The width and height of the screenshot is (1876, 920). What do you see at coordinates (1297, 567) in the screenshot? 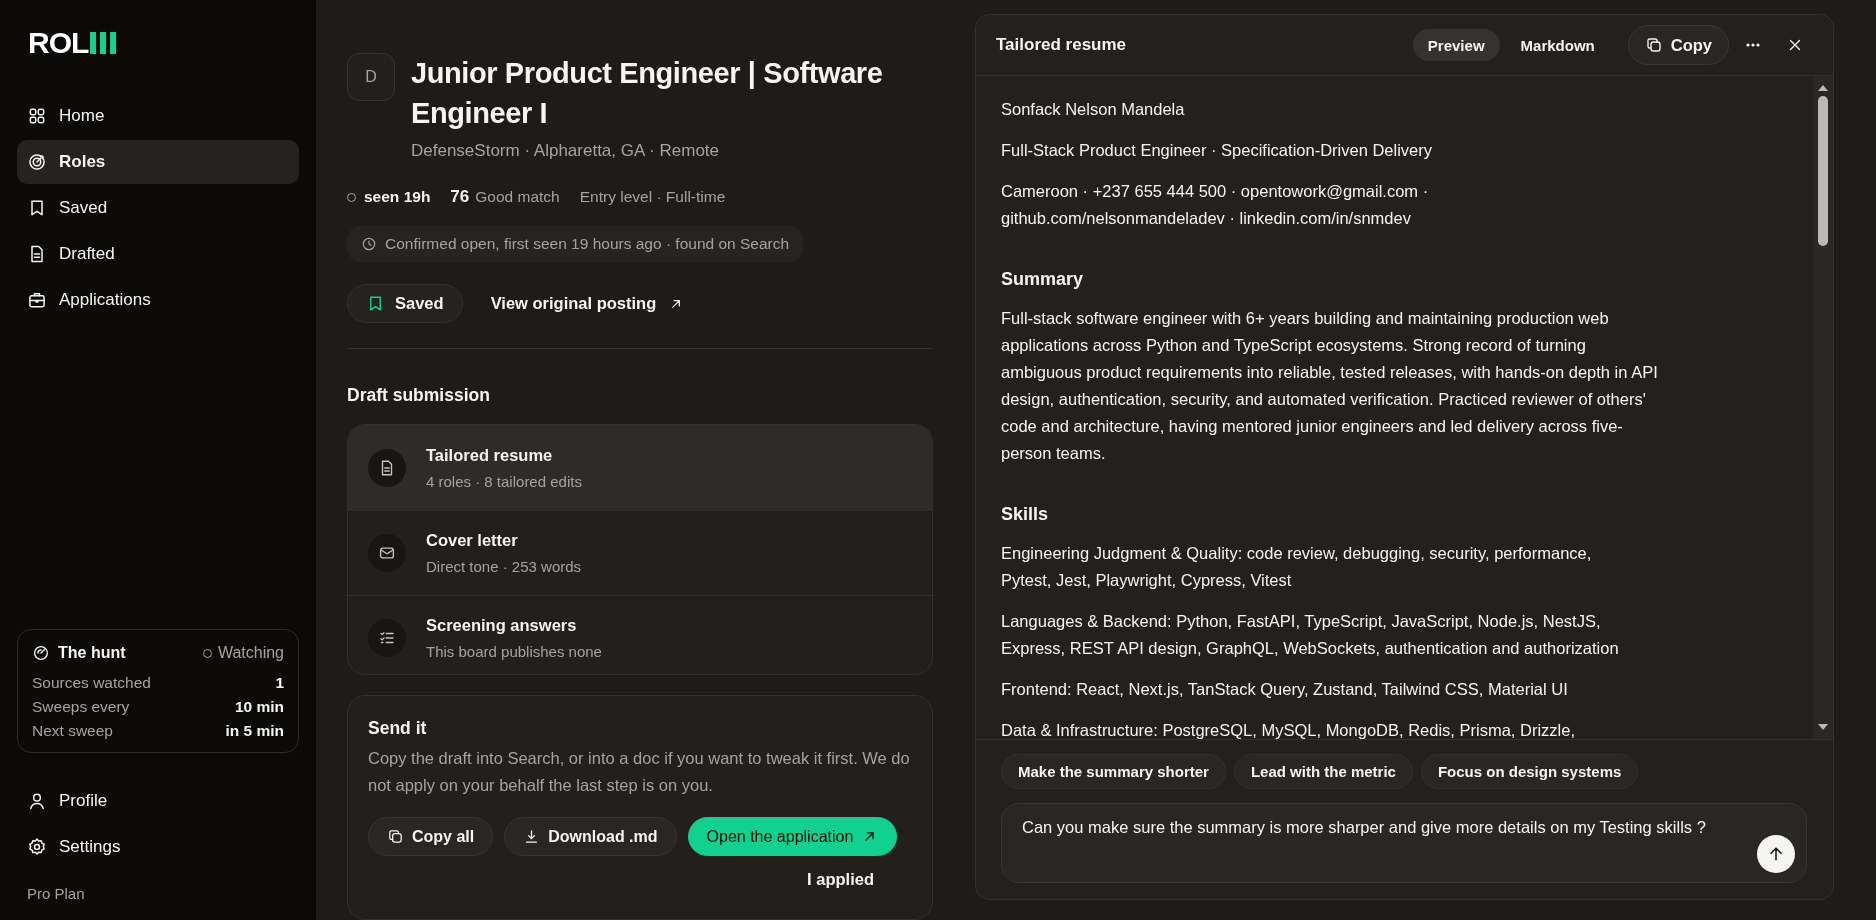
I see `resume-text: Engineering Judgment & Quality: code review, debugging, security, performance, Pytest, Jest, Playwright, Cypress, Vitest` at bounding box center [1297, 567].